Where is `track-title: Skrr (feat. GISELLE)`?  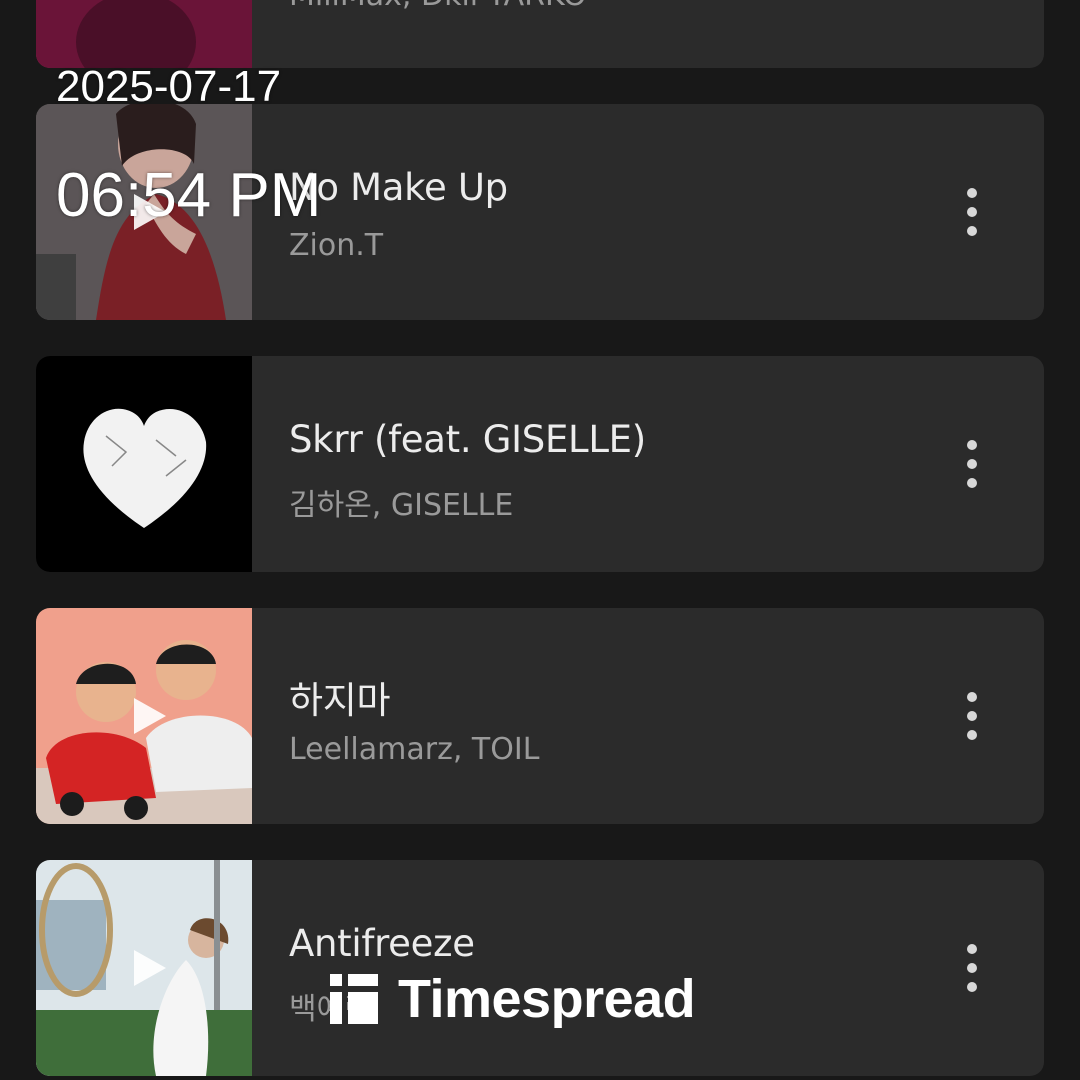 track-title: Skrr (feat. GISELLE) is located at coordinates (467, 439).